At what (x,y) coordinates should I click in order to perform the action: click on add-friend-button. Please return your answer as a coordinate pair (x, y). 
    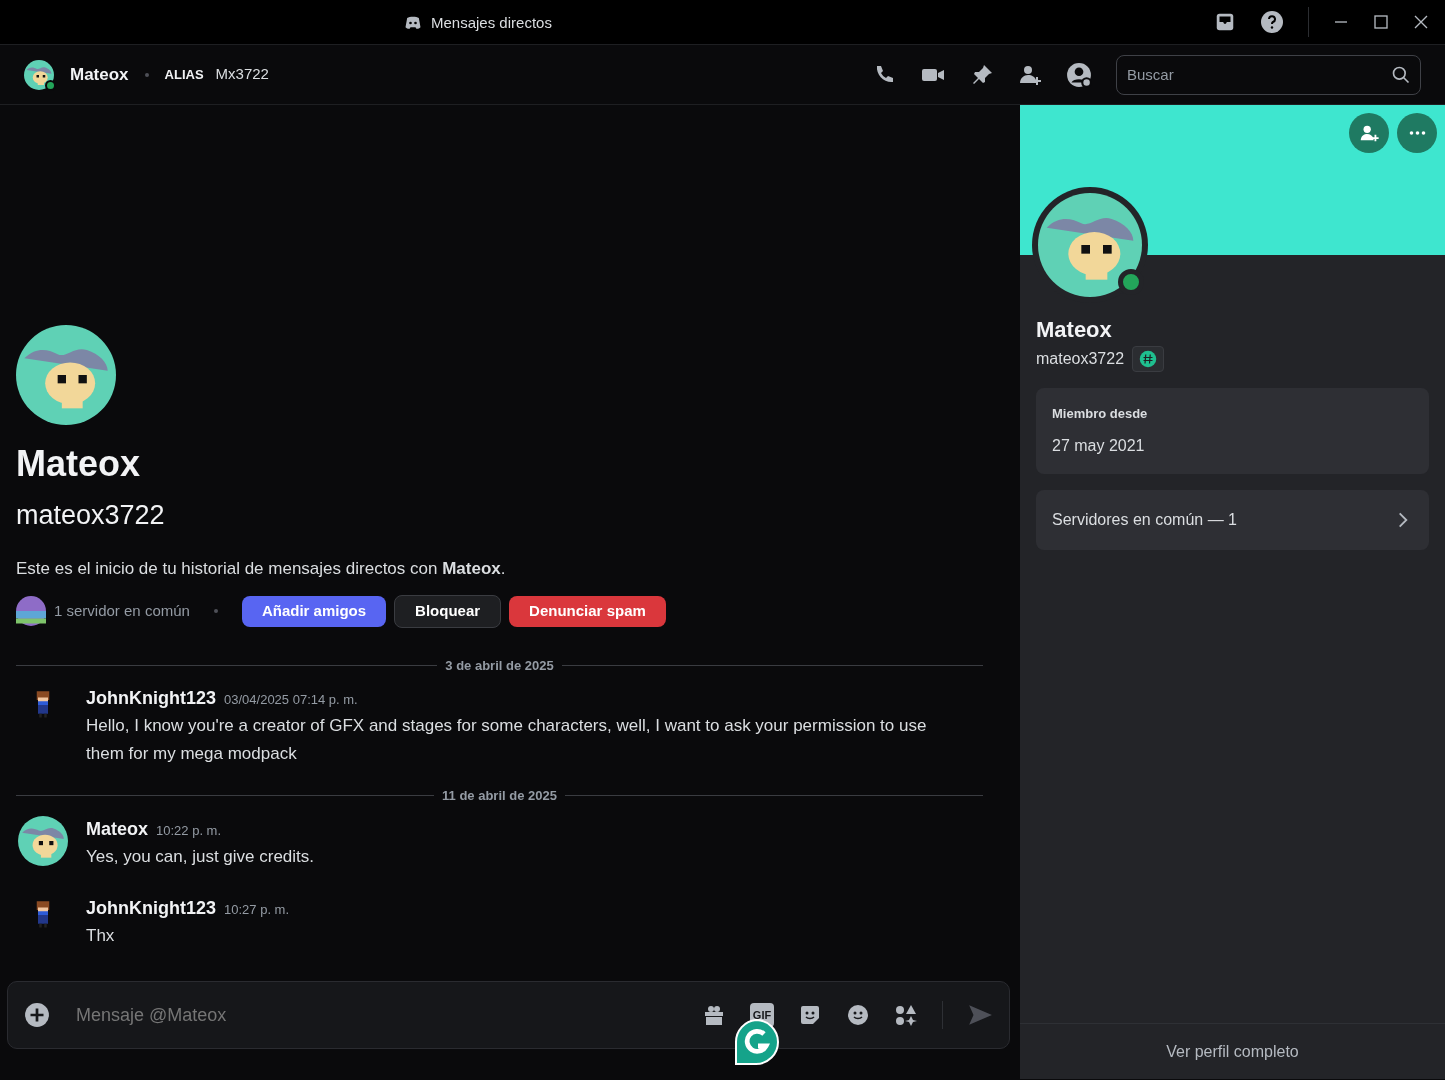
    Looking at the image, I should click on (1369, 133).